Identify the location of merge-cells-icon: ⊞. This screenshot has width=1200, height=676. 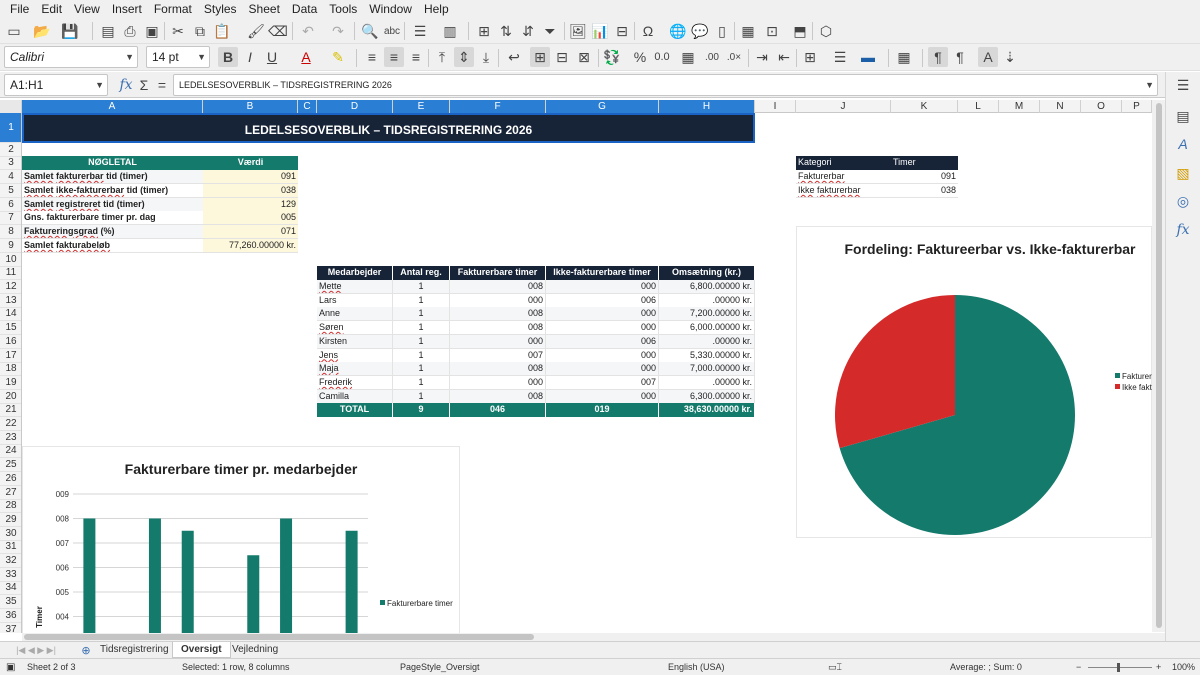
(484, 31).